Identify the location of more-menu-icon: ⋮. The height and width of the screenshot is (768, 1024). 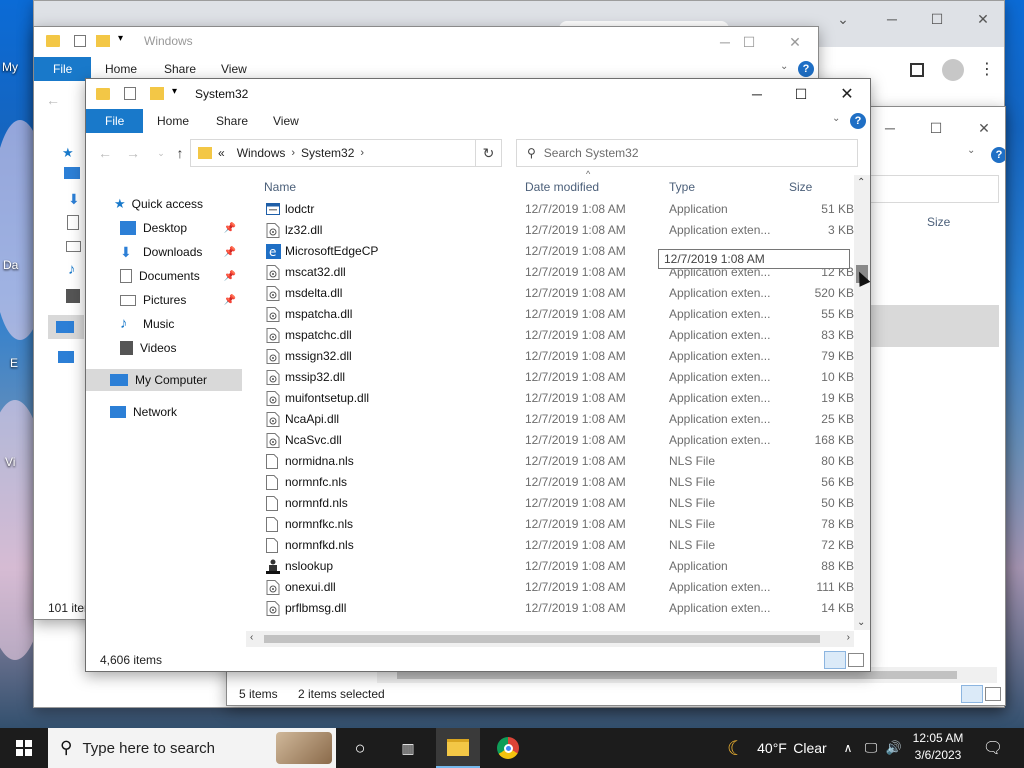
(987, 69).